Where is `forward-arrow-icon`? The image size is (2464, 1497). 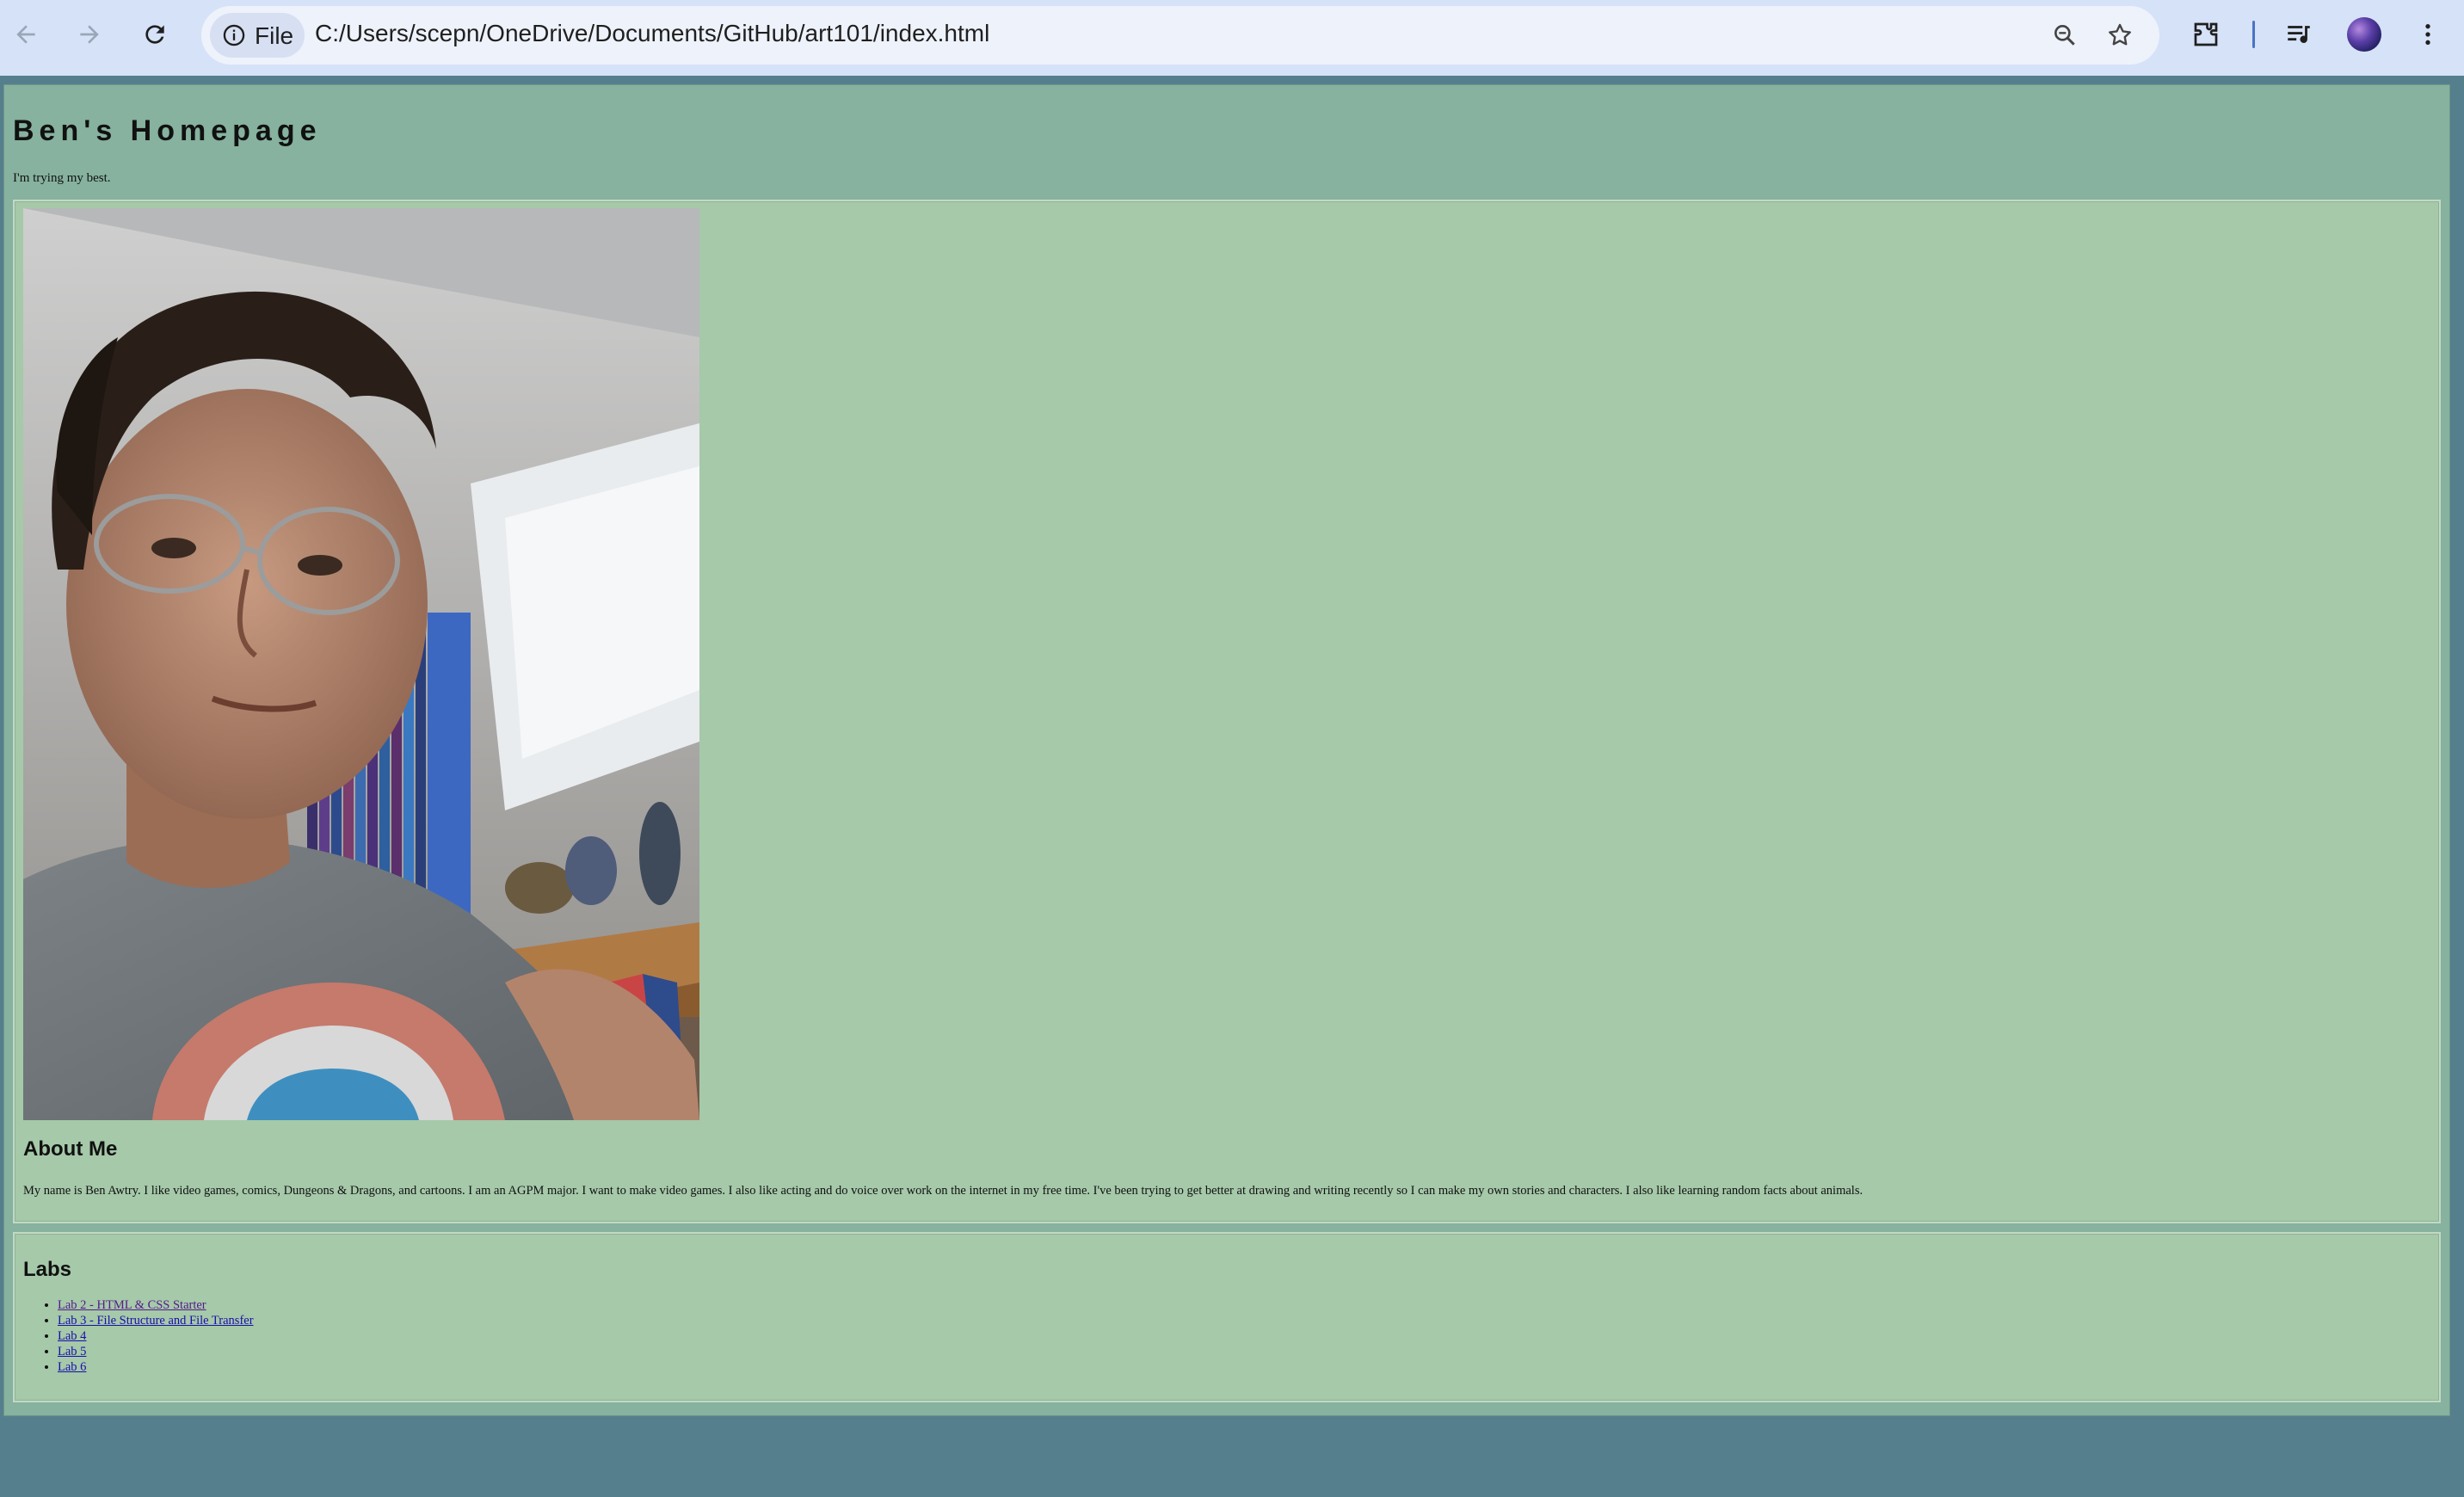 forward-arrow-icon is located at coordinates (90, 34).